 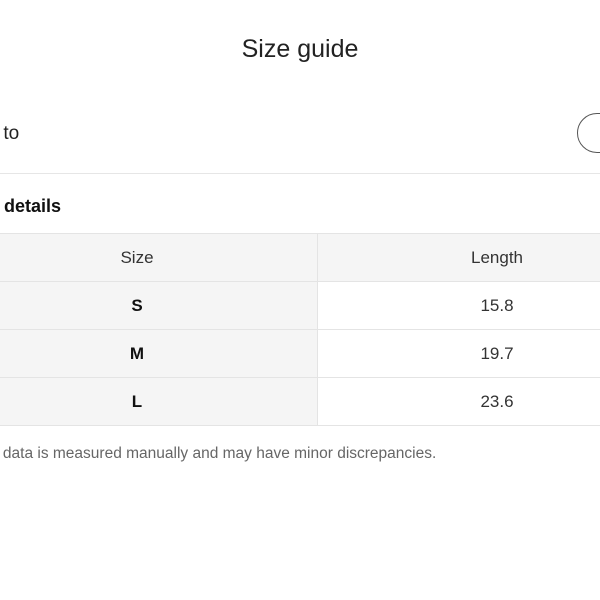 I want to click on table-row: S 15.8, so click(x=300, y=305).